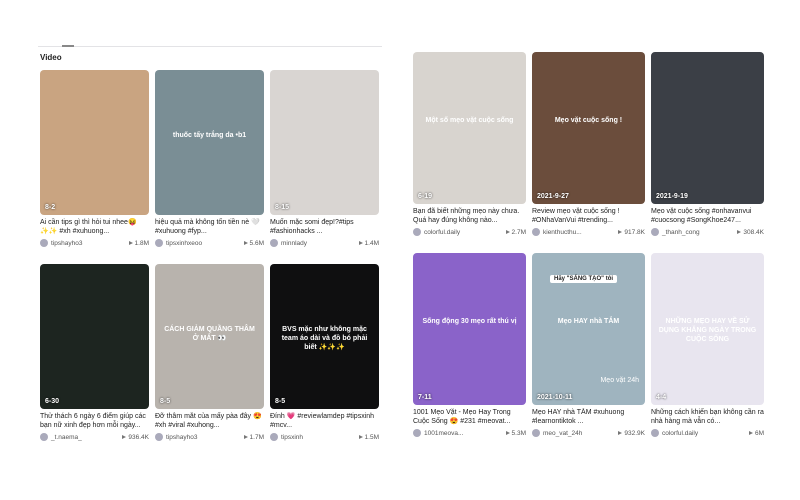 The width and height of the screenshot is (800, 500). Describe the element at coordinates (588, 128) in the screenshot. I see `video-thumbnail: Mẹo vặt cuộc sống ! 2021-9-27` at that location.